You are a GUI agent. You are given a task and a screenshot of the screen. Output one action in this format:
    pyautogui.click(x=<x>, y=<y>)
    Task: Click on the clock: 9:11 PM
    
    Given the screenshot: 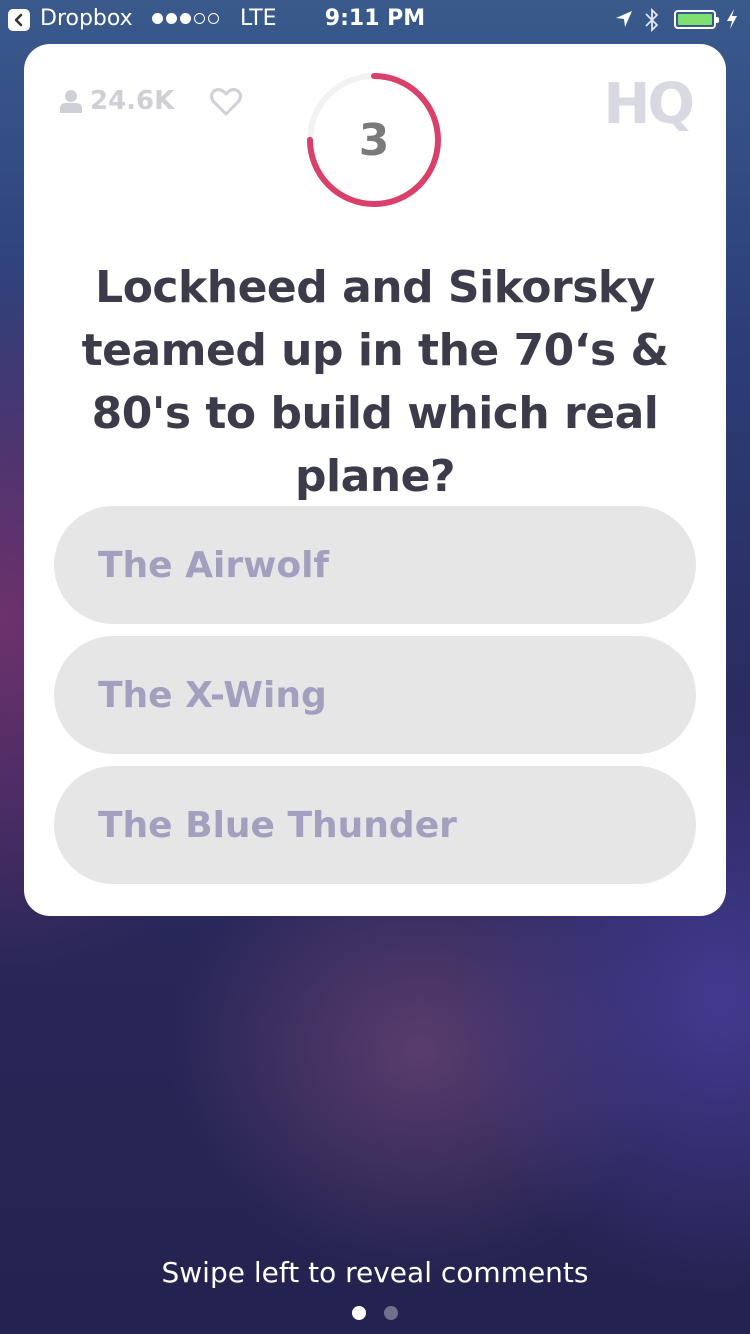 What is the action you would take?
    pyautogui.click(x=375, y=18)
    